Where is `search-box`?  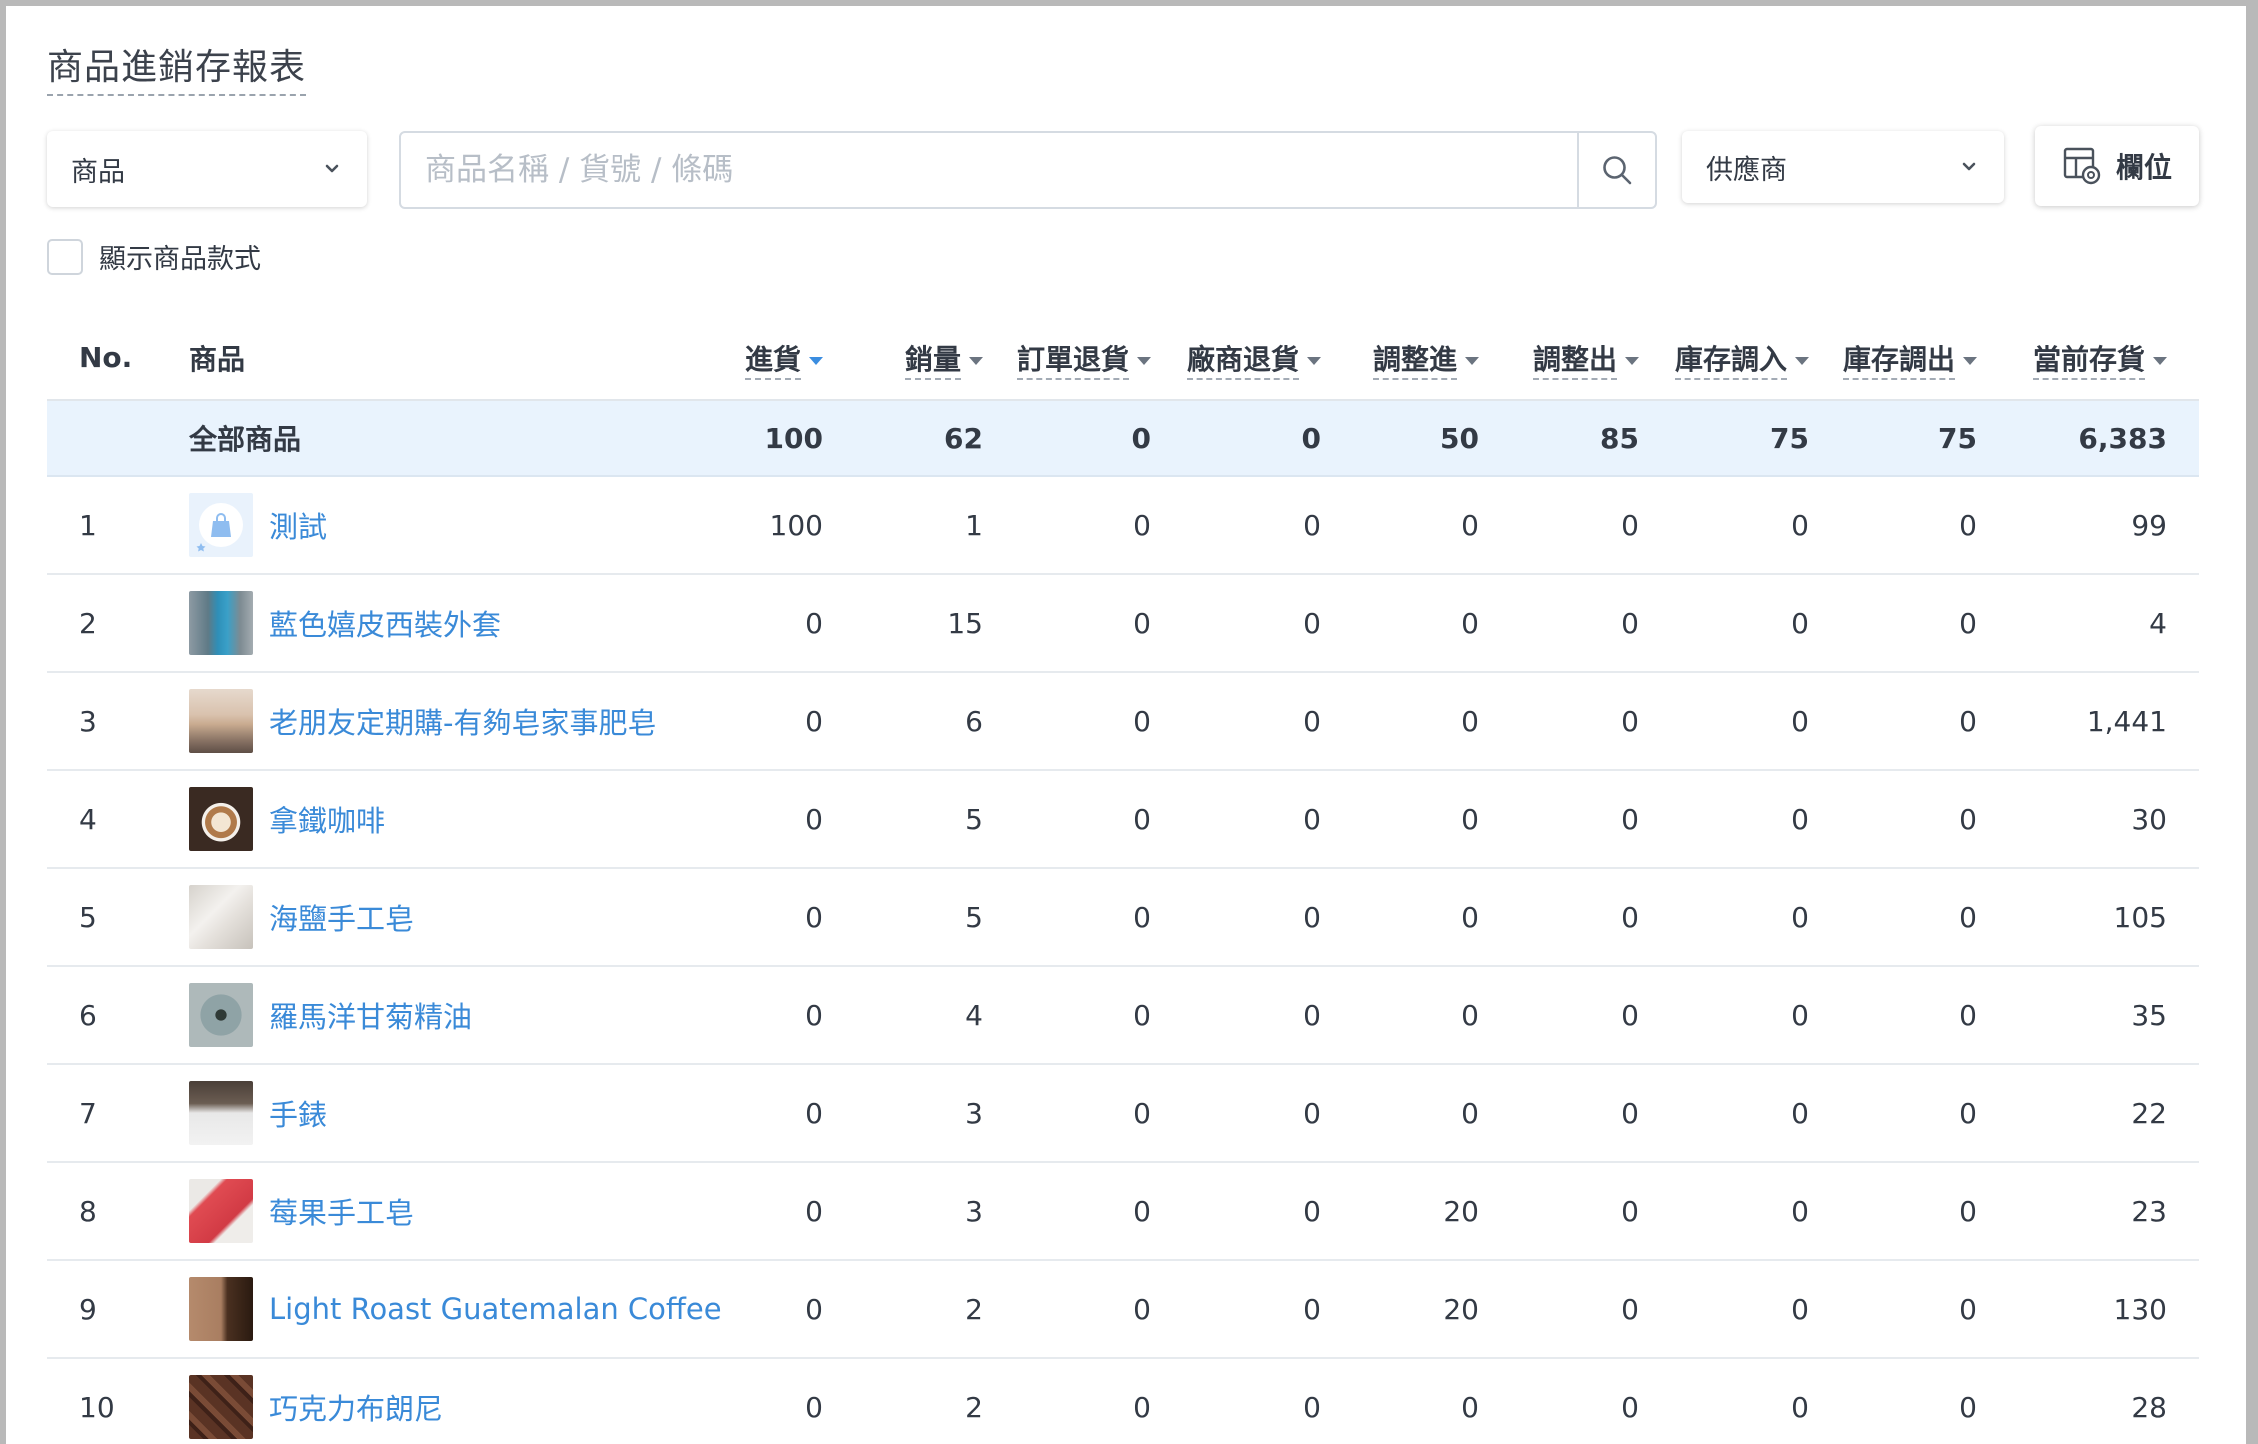
search-box is located at coordinates (1028, 170).